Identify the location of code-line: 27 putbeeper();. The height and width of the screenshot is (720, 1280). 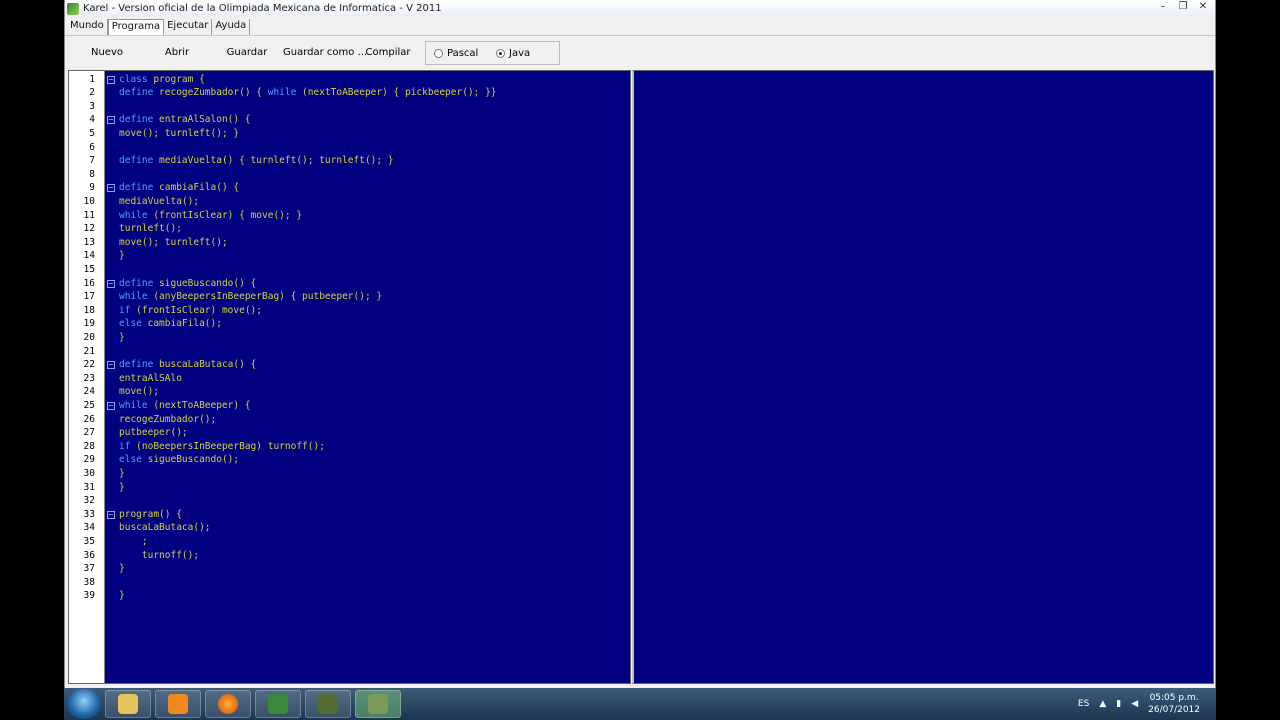
(349, 433).